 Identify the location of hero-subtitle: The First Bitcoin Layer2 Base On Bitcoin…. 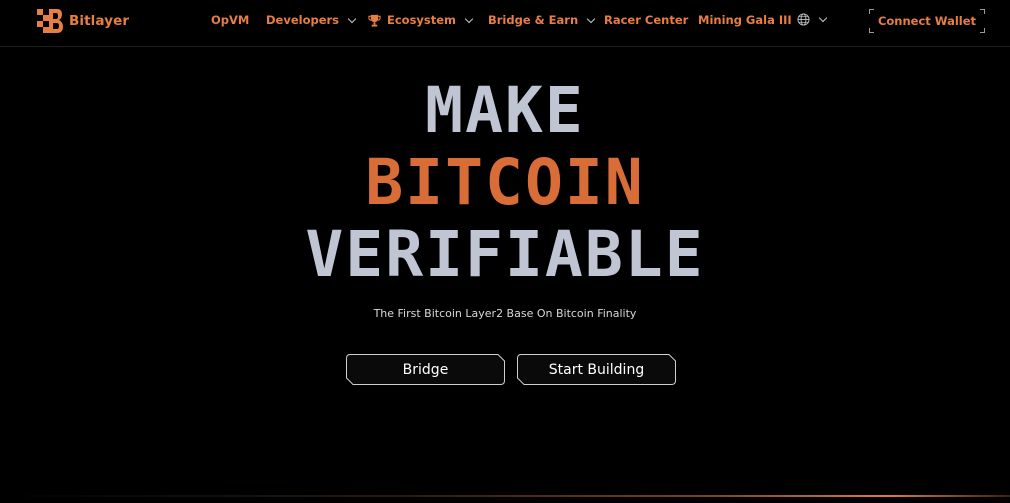
(505, 313).